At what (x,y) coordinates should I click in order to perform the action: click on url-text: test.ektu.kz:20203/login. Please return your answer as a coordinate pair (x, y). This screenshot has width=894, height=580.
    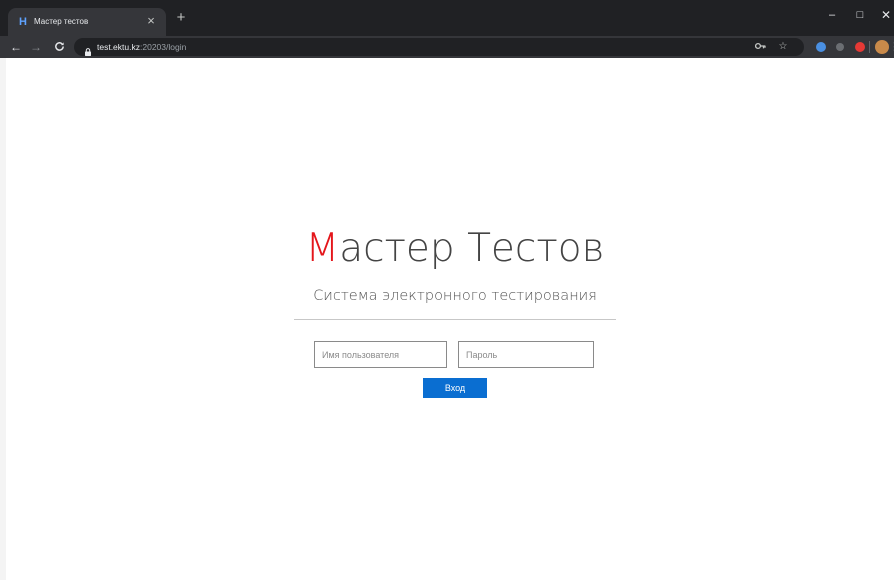
    Looking at the image, I should click on (141, 47).